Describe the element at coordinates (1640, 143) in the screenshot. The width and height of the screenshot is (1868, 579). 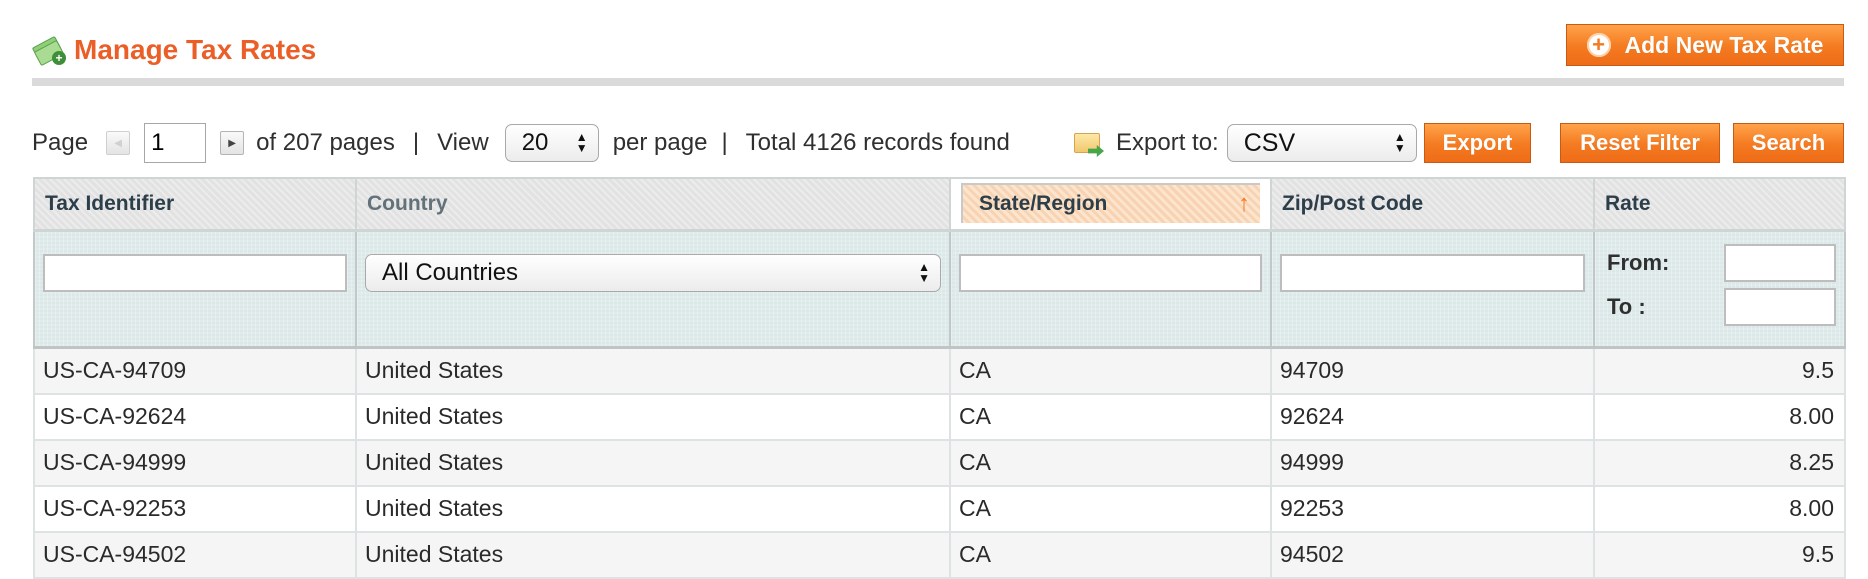
I see `reset-filter-button: Reset Filter` at that location.